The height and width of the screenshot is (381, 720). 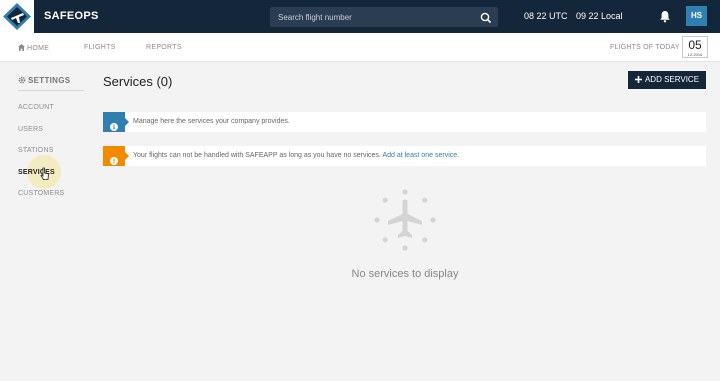 I want to click on cursor-icon, so click(x=45, y=174).